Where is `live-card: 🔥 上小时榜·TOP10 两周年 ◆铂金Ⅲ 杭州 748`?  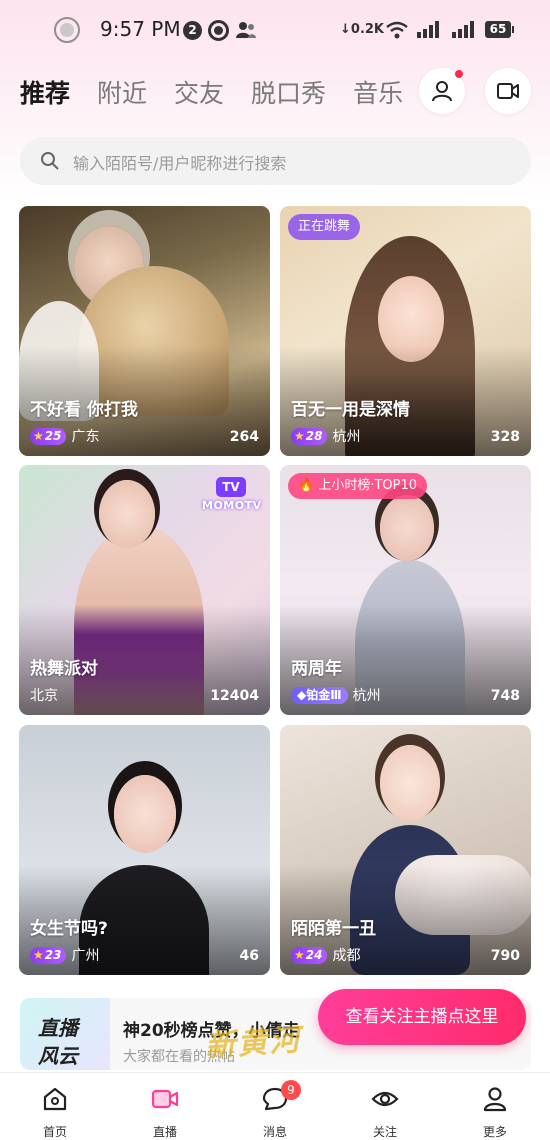
live-card: 🔥 上小时榜·TOP10 两周年 ◆铂金Ⅲ 杭州 748 is located at coordinates (405, 590).